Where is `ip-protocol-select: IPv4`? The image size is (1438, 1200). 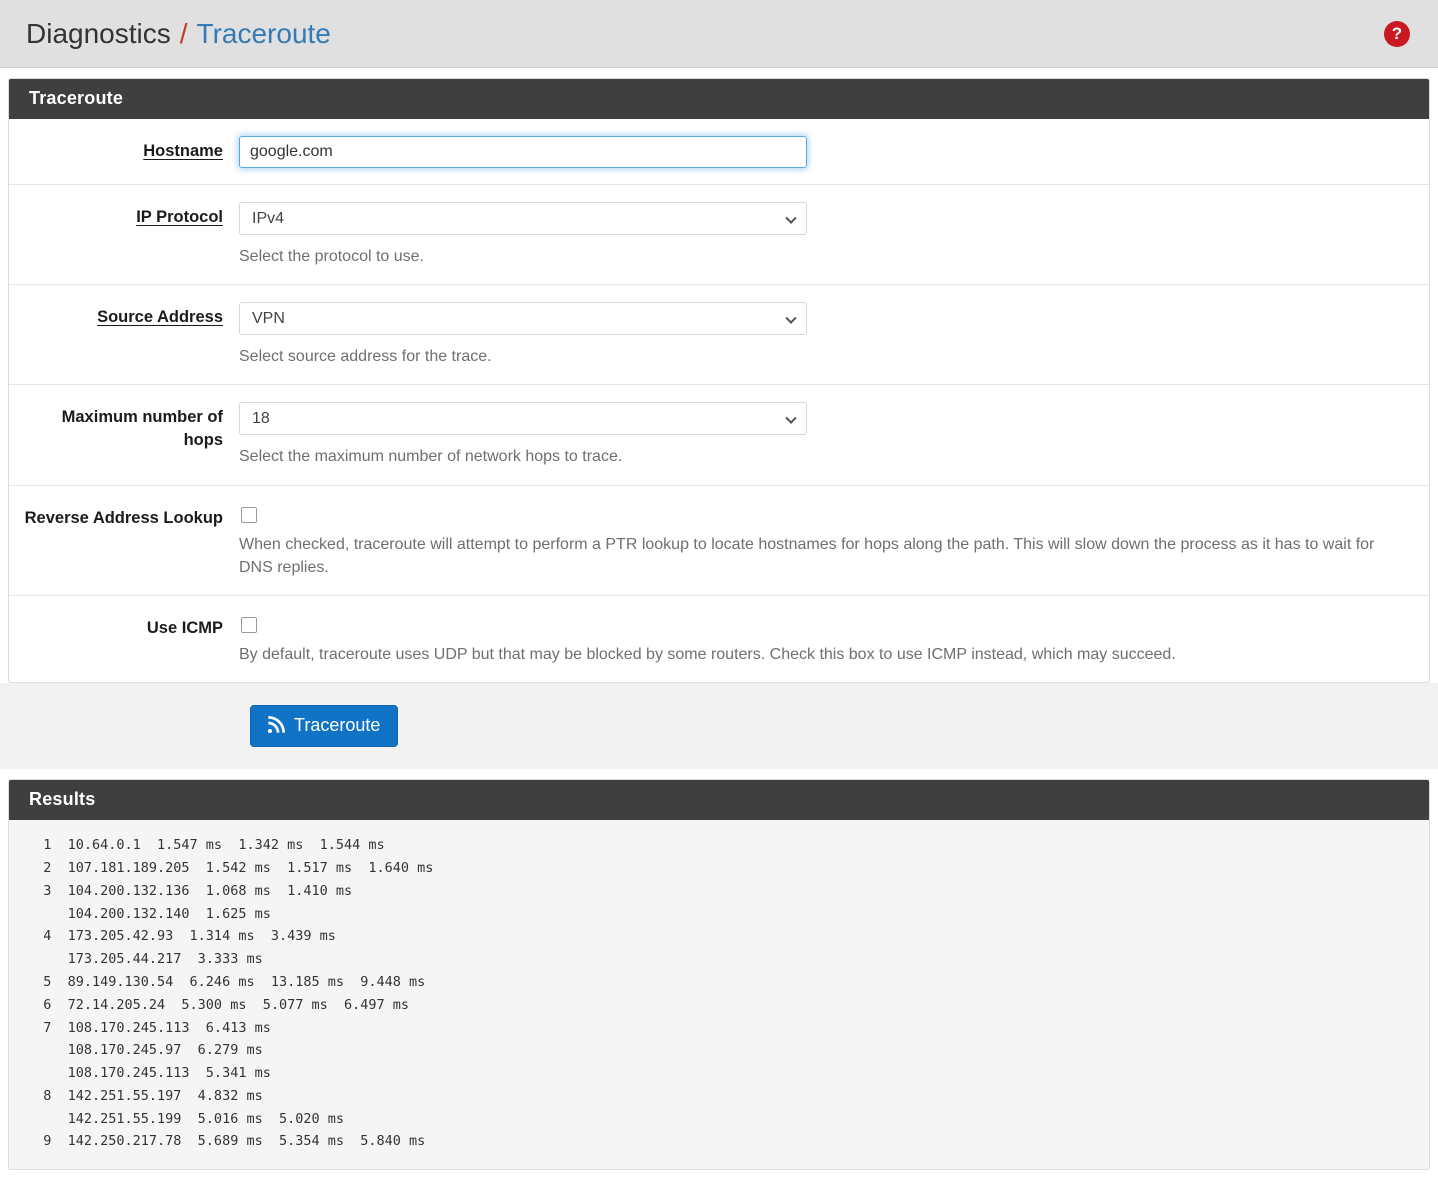
ip-protocol-select: IPv4 is located at coordinates (523, 218).